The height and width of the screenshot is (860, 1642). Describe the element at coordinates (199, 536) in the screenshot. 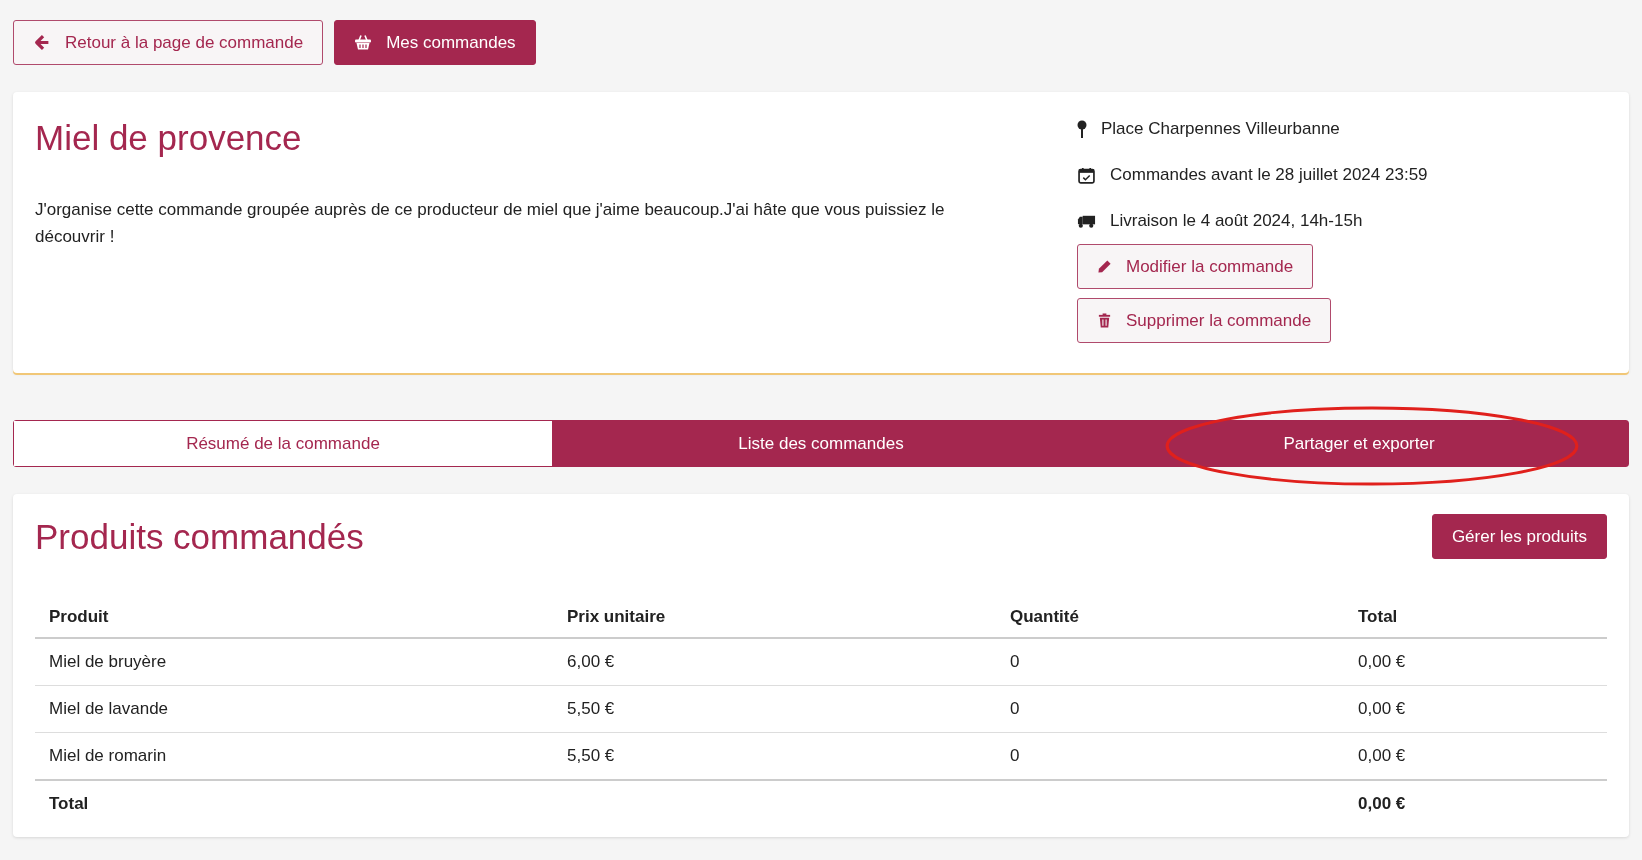

I see `products-title: Produits commandés` at that location.